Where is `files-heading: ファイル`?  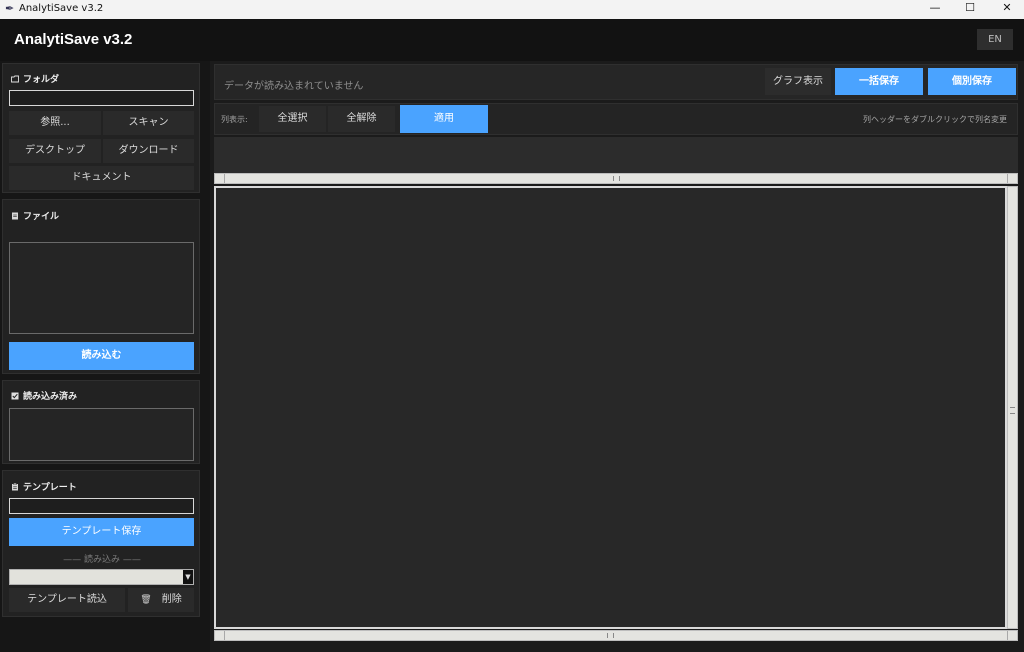 files-heading: ファイル is located at coordinates (35, 215).